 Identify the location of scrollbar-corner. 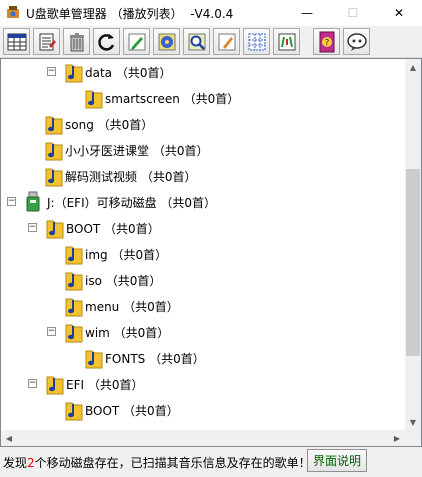
(413, 438).